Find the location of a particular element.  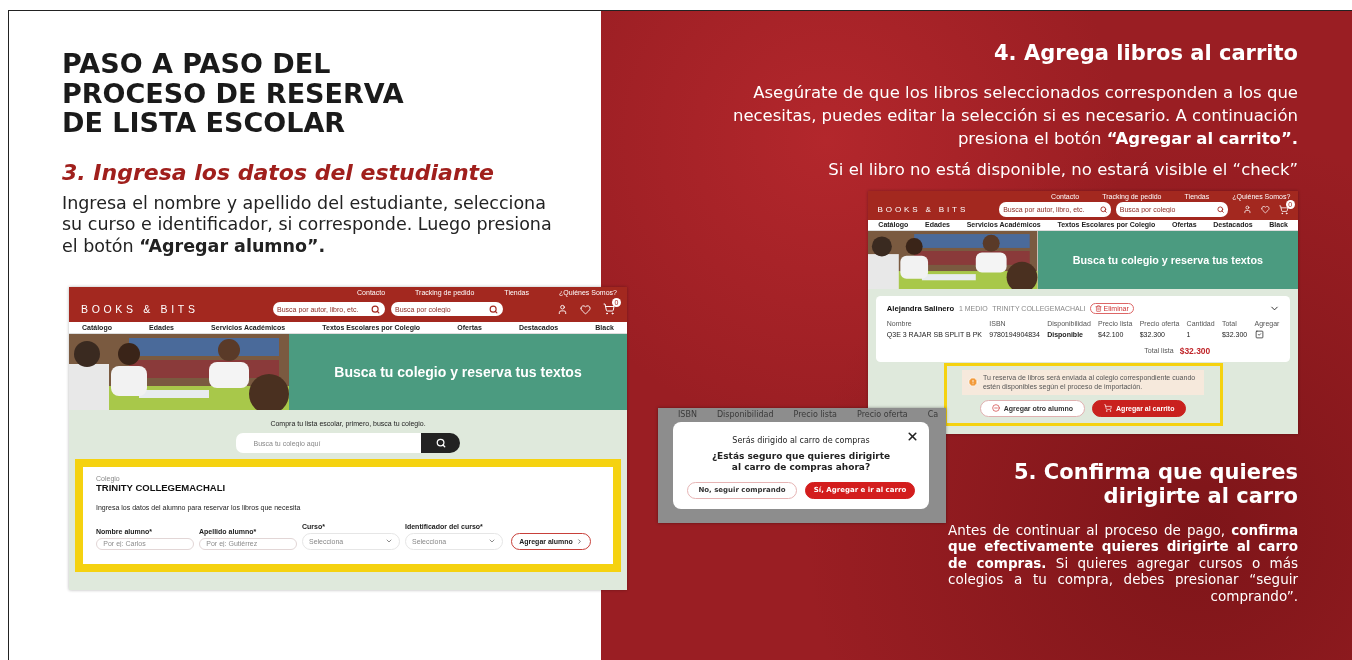

step-heading: 4. Agrega libros al carrito is located at coordinates (1146, 53).